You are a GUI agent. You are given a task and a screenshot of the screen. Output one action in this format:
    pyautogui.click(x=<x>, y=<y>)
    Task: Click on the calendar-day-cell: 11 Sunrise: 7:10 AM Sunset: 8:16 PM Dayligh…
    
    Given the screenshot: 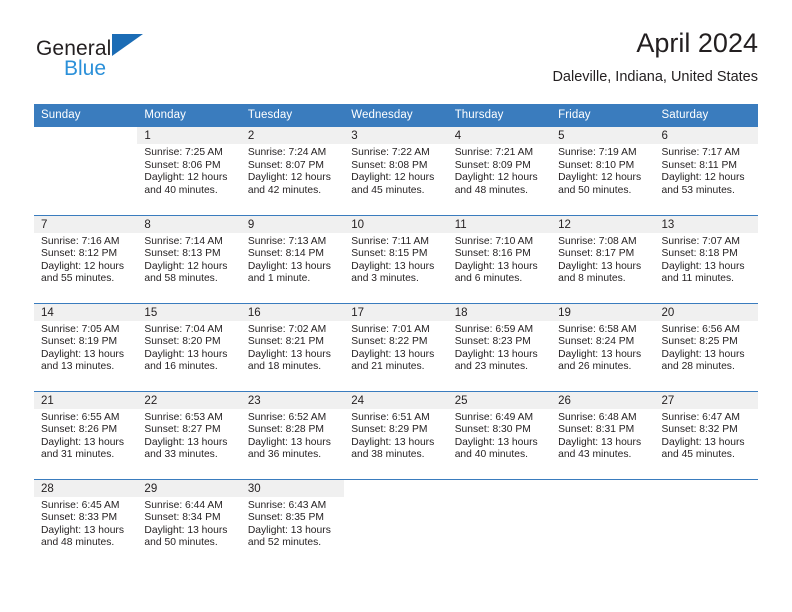 What is the action you would take?
    pyautogui.click(x=499, y=258)
    